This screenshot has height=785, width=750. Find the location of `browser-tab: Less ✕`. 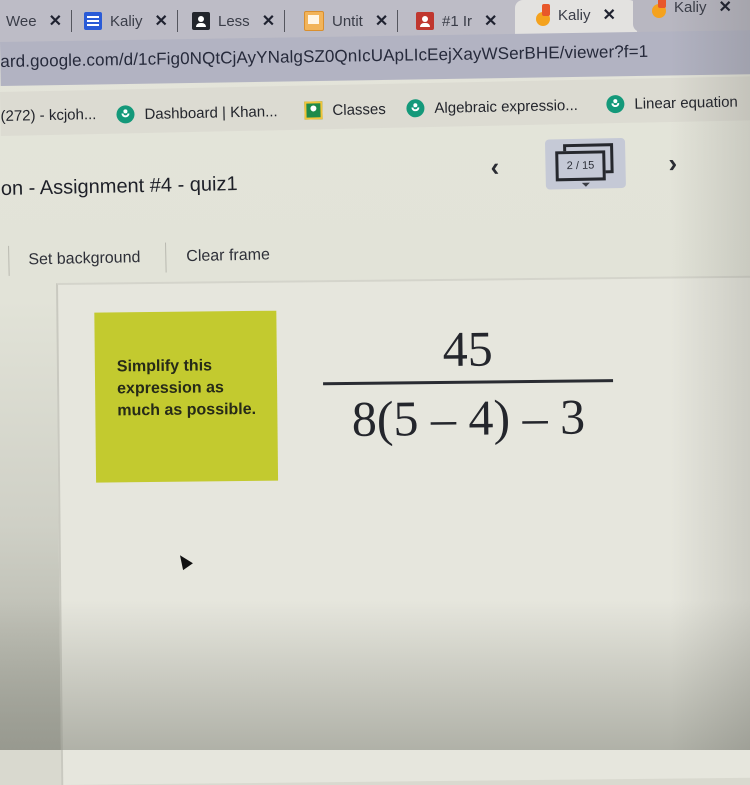

browser-tab: Less ✕ is located at coordinates (239, 21).